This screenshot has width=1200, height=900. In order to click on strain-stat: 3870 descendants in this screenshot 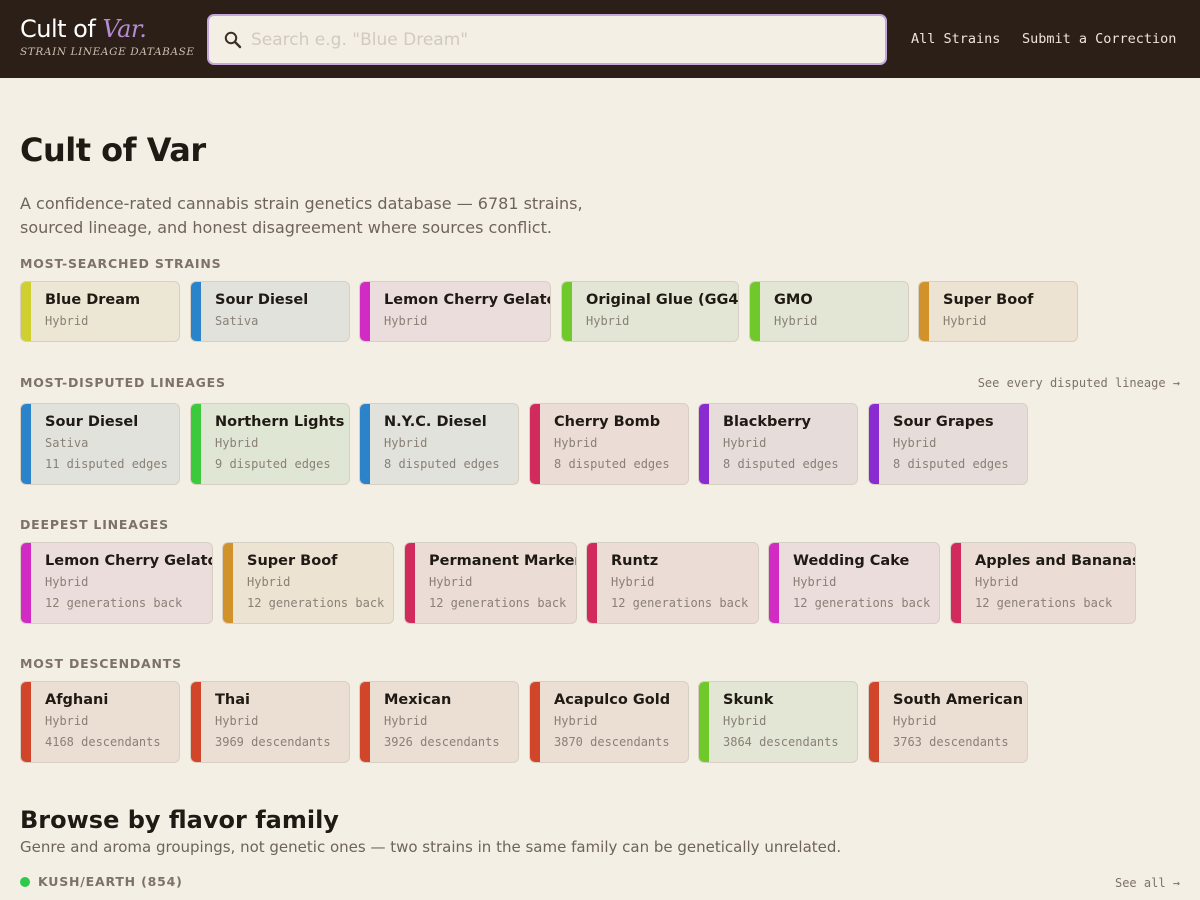, I will do `click(612, 742)`.